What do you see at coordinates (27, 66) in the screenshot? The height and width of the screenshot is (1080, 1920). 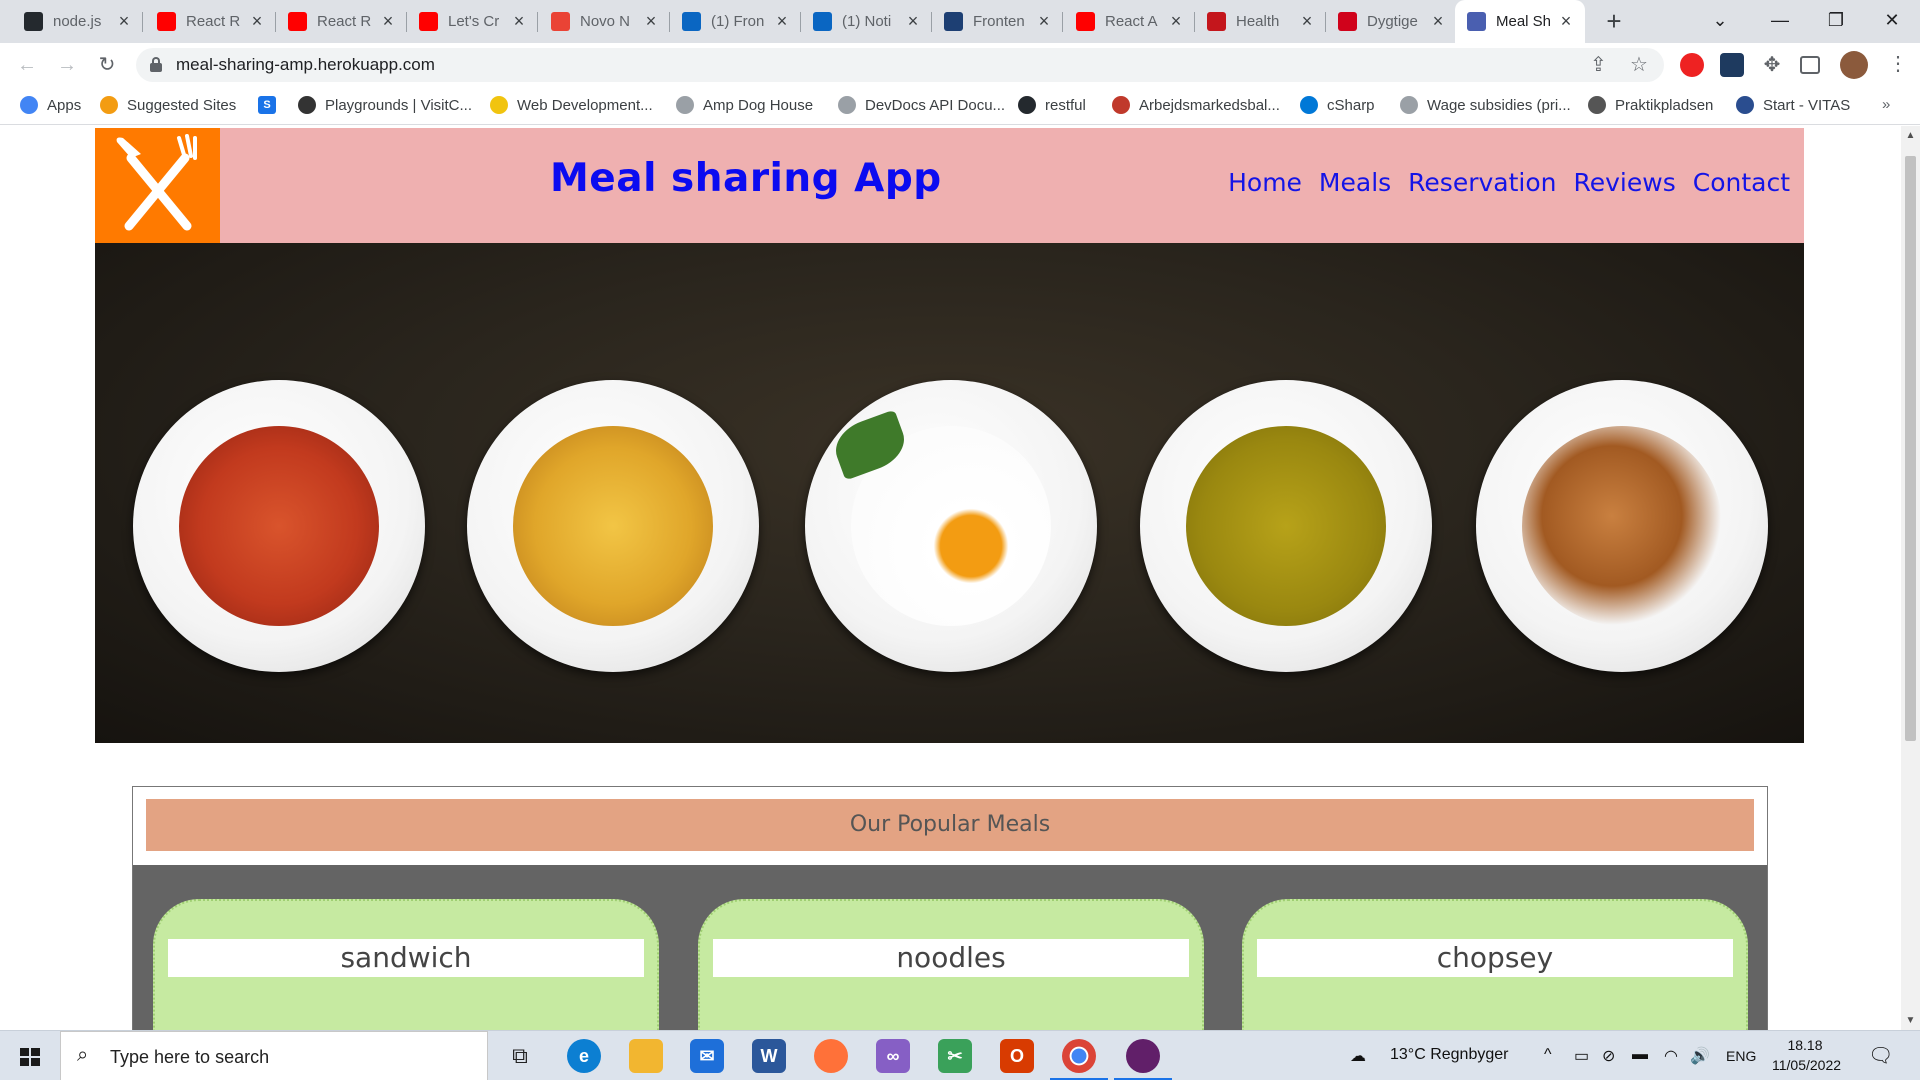 I see `back-arrow-icon: ←` at bounding box center [27, 66].